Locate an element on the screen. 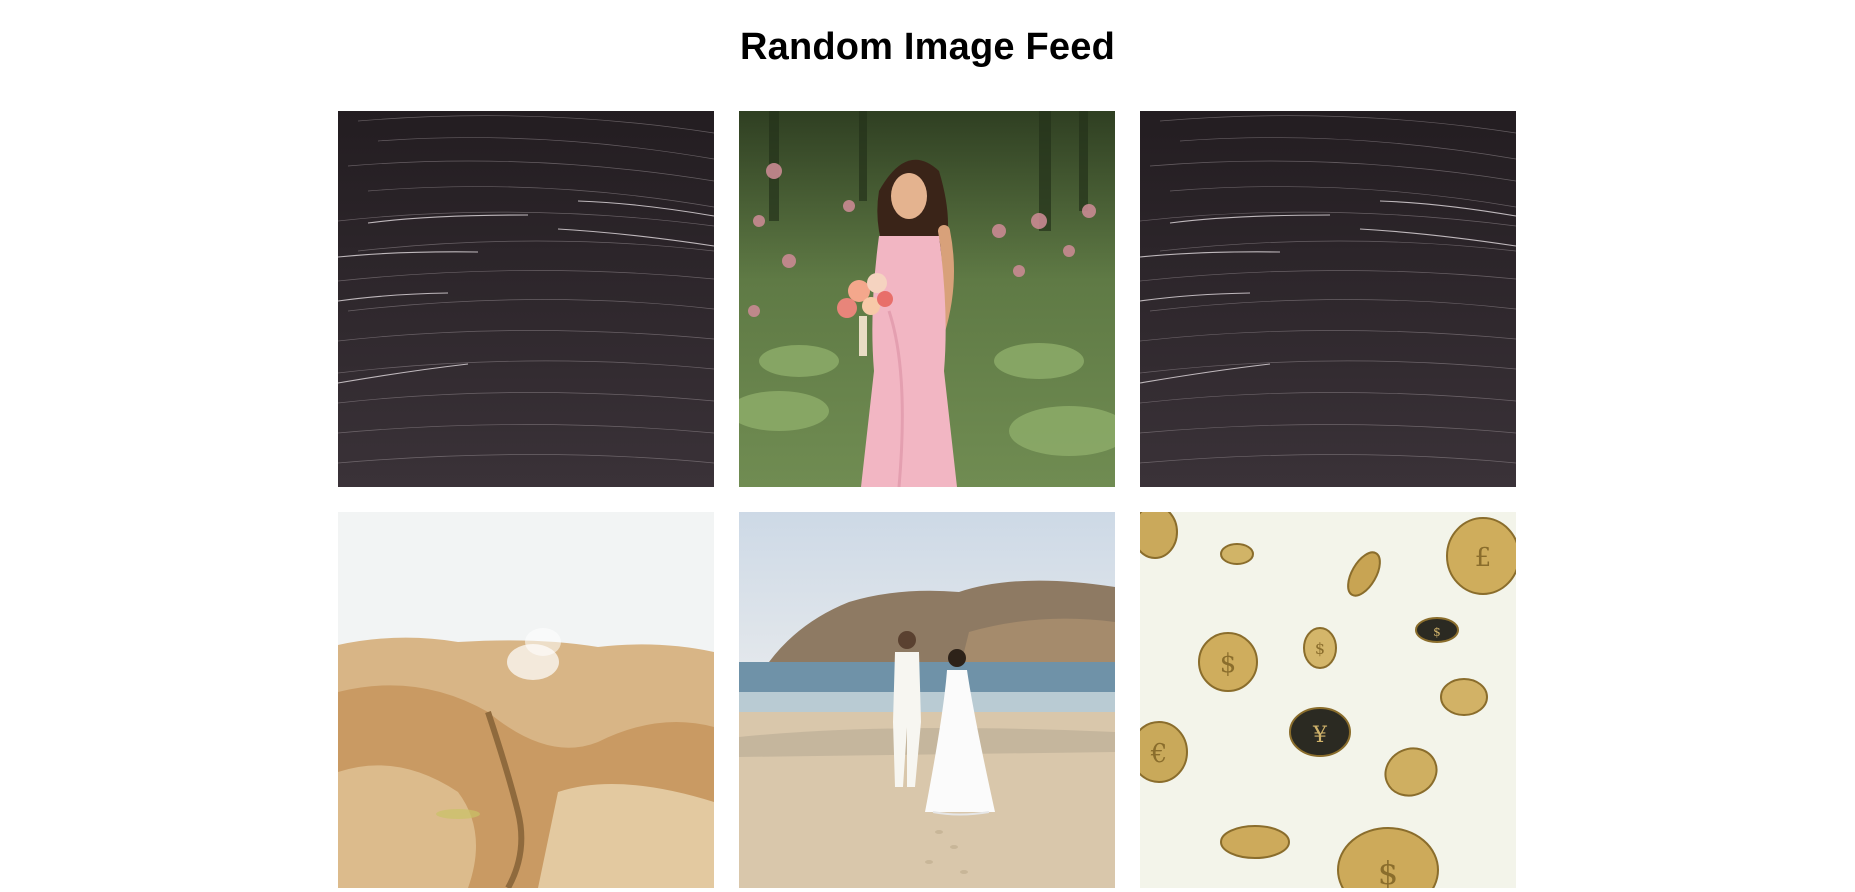  desert-landscape-image is located at coordinates (526, 700).